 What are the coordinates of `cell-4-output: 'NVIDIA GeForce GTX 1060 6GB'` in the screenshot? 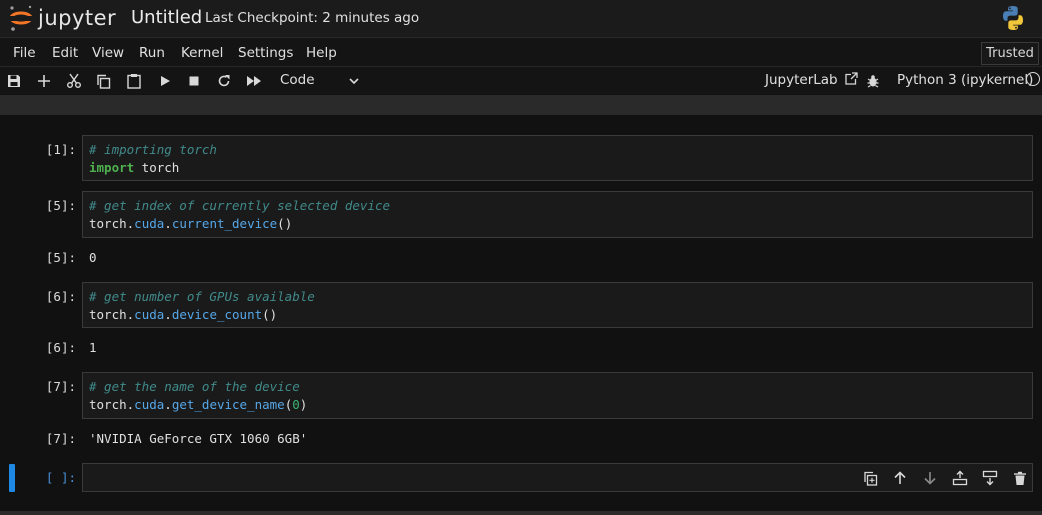 It's located at (198, 438).